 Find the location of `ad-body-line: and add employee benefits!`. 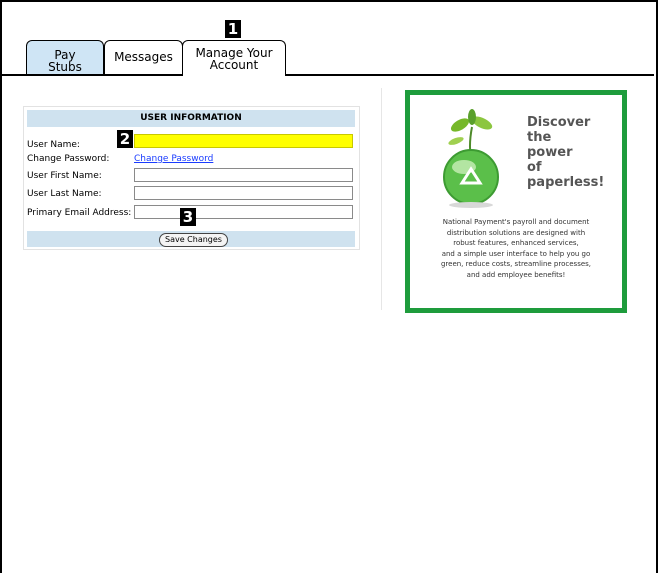

ad-body-line: and add employee benefits! is located at coordinates (516, 274).